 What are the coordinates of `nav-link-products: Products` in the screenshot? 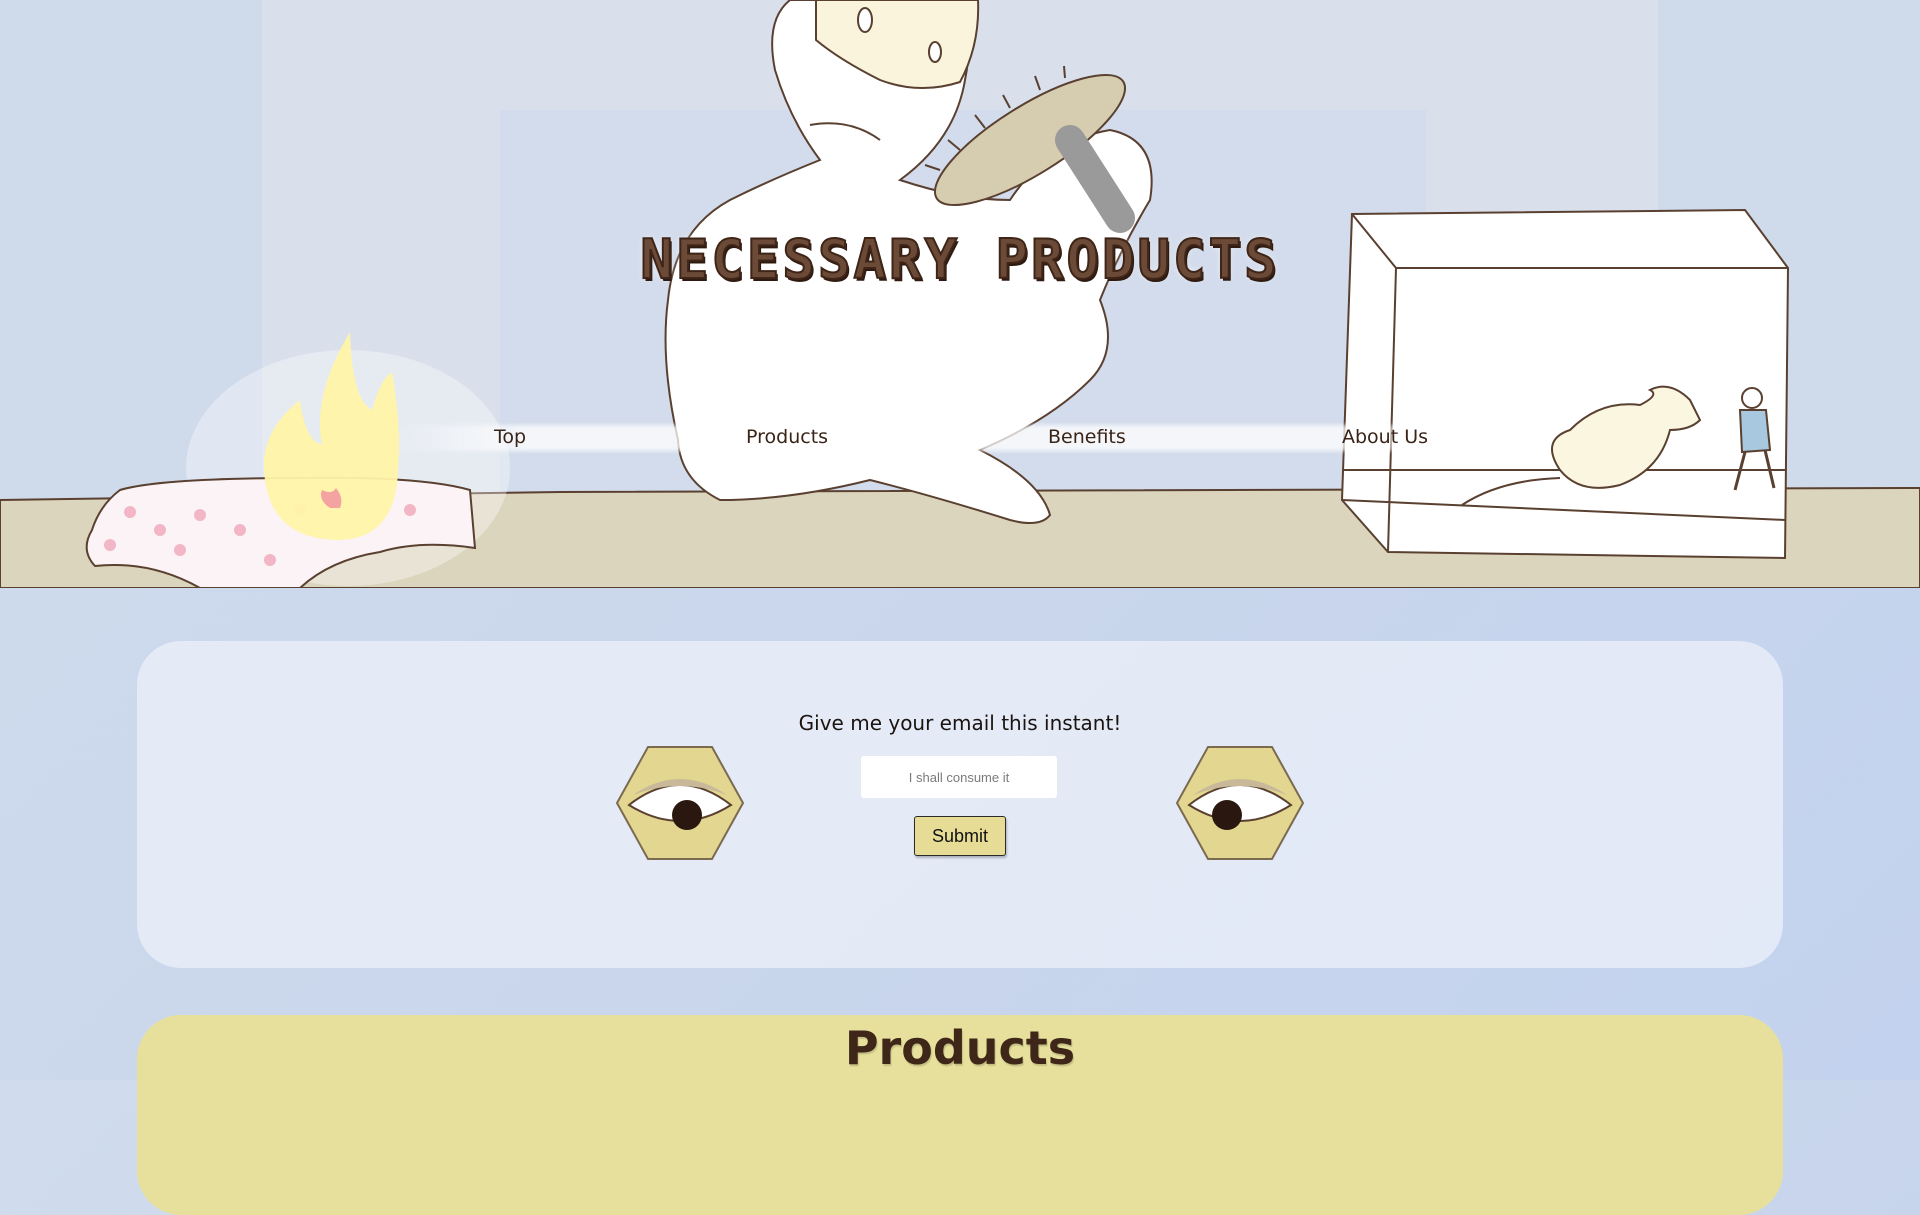 It's located at (787, 437).